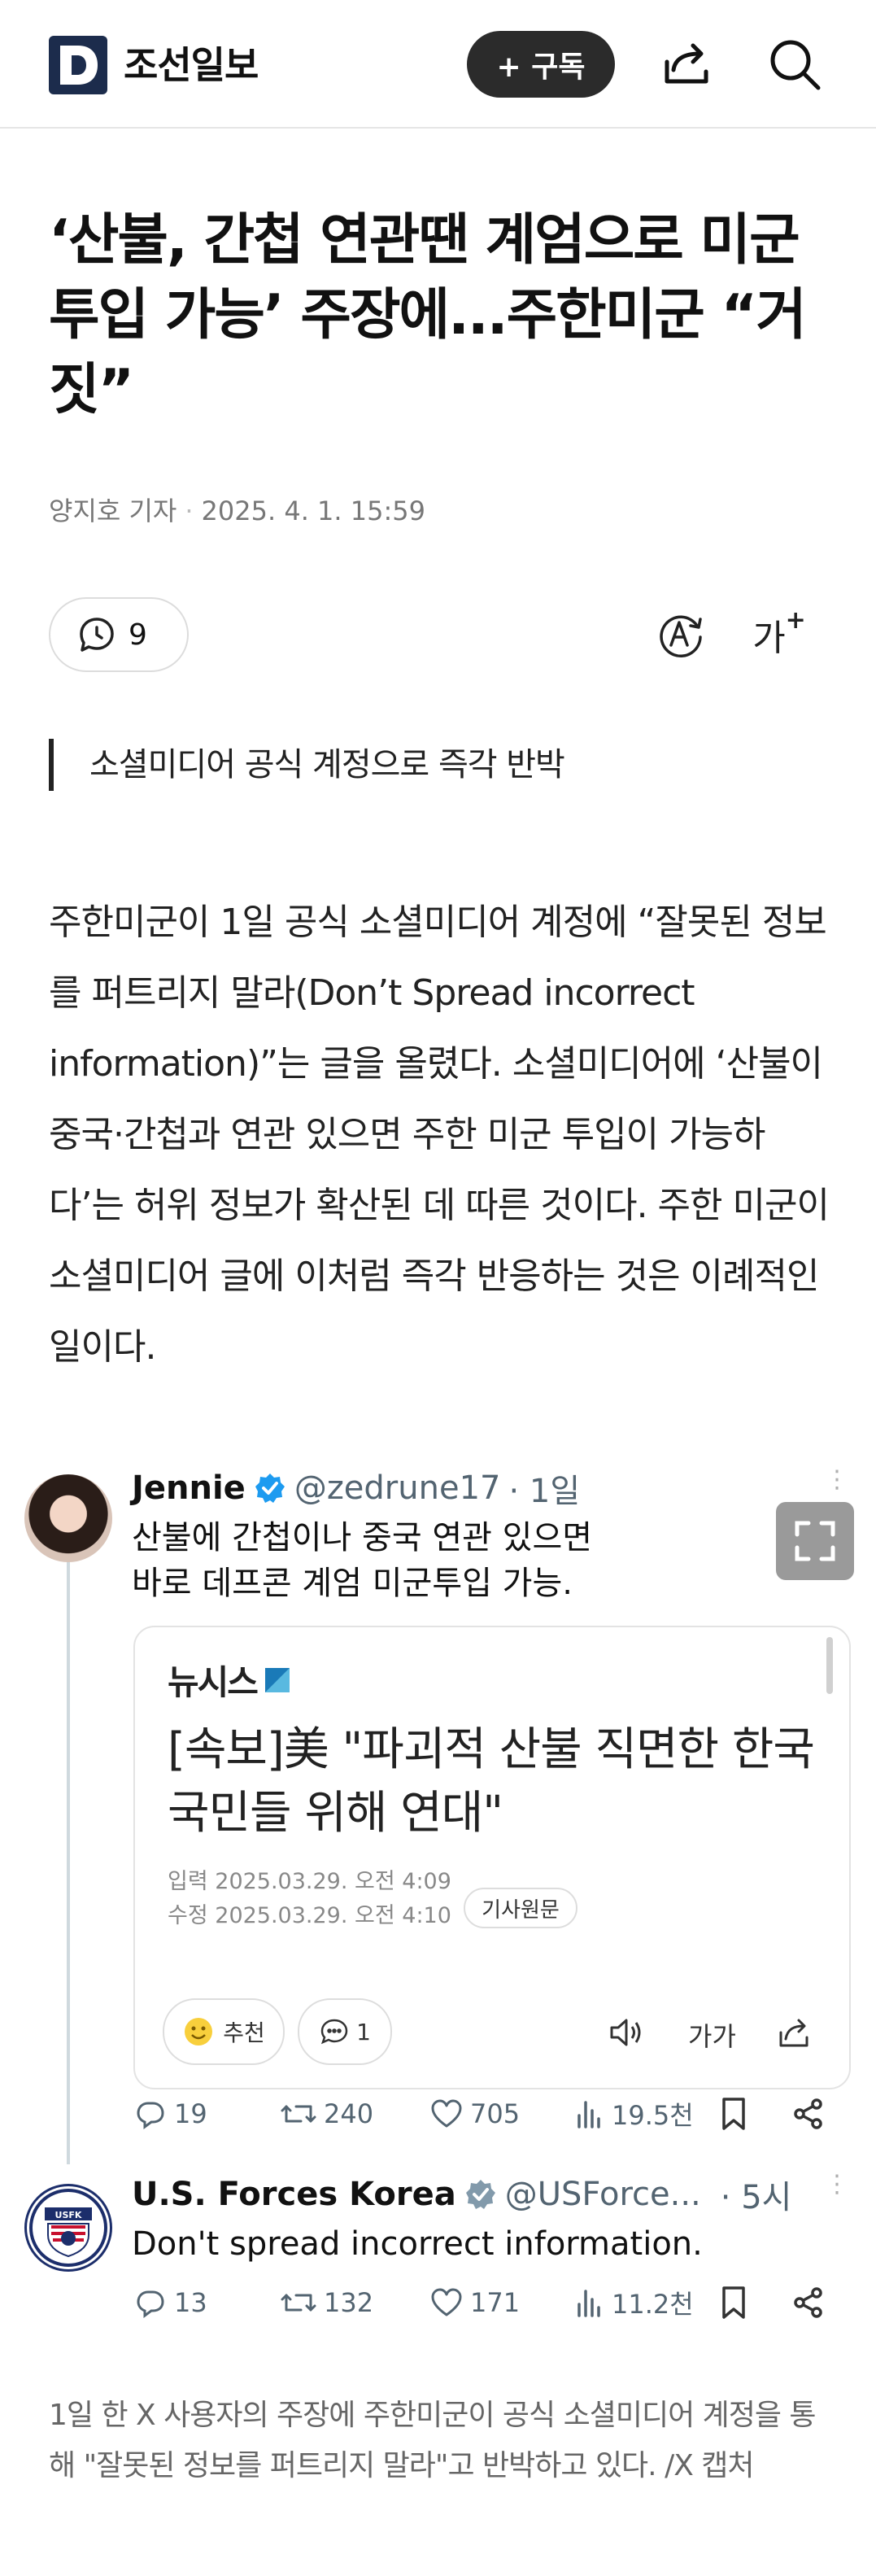 This screenshot has width=876, height=2576. Describe the element at coordinates (446, 2113) in the screenshot. I see `heart-icon` at that location.